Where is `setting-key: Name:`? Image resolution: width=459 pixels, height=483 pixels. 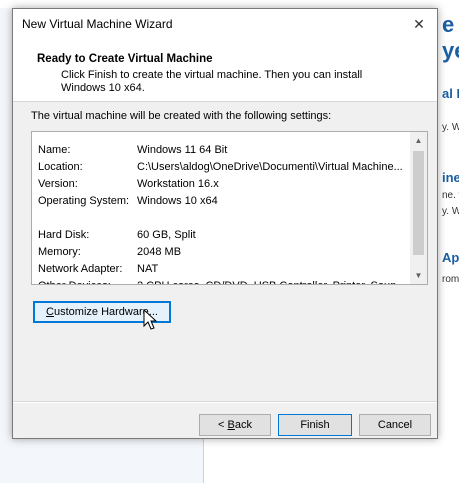 setting-key: Name: is located at coordinates (54, 150).